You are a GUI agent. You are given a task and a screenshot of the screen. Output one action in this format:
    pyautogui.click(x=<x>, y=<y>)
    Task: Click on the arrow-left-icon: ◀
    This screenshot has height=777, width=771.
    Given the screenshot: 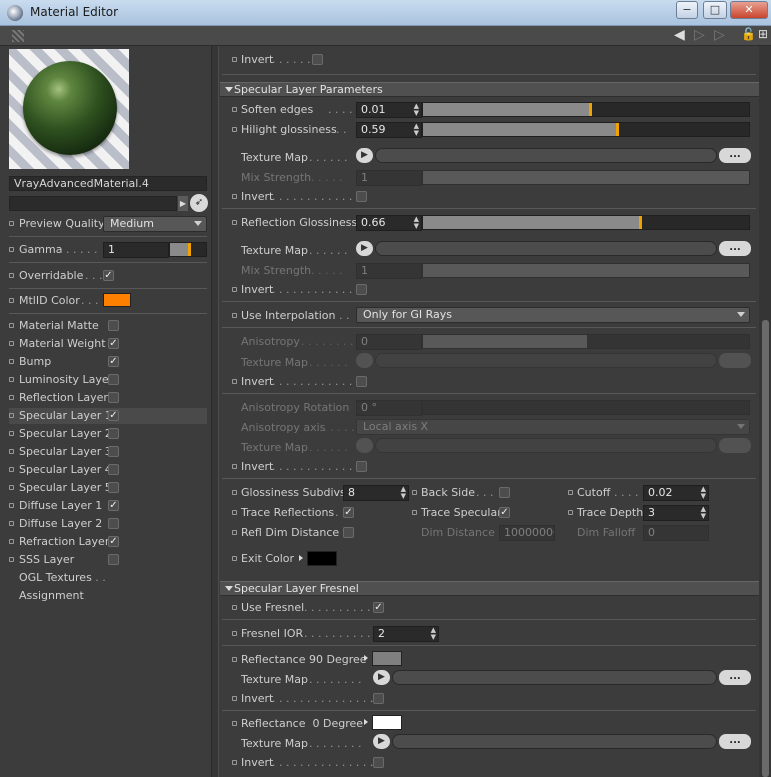 What is the action you would take?
    pyautogui.click(x=679, y=35)
    